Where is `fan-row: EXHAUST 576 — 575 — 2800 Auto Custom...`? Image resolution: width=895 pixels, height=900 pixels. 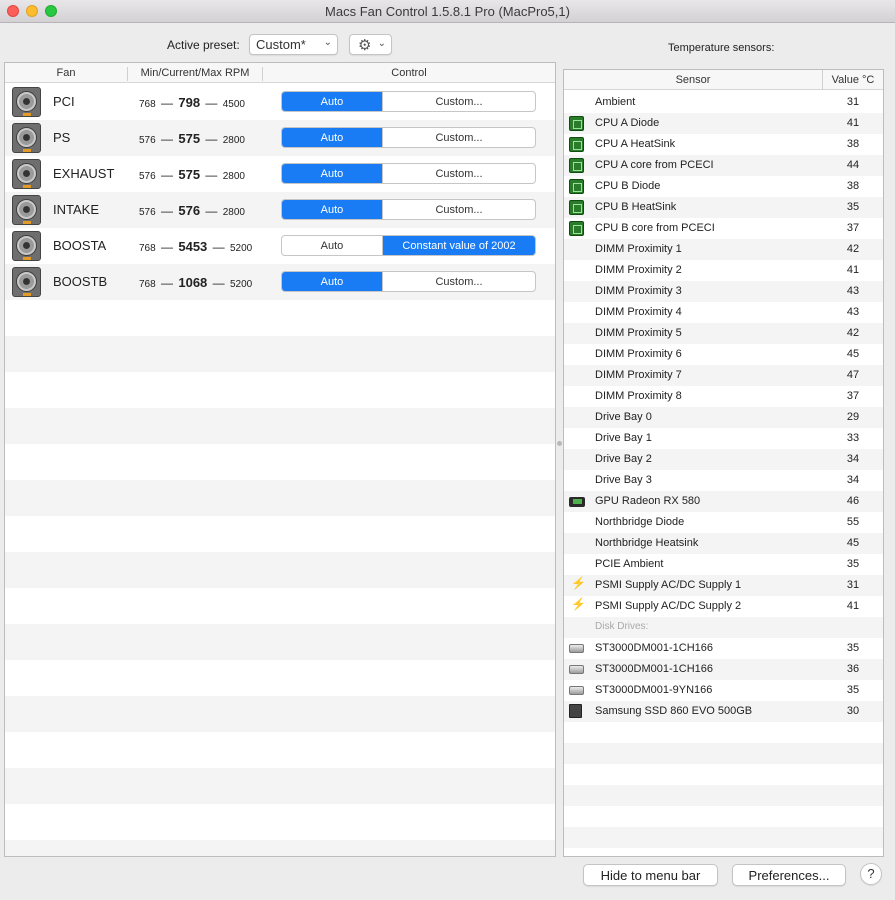 fan-row: EXHAUST 576 — 575 — 2800 Auto Custom... is located at coordinates (280, 174).